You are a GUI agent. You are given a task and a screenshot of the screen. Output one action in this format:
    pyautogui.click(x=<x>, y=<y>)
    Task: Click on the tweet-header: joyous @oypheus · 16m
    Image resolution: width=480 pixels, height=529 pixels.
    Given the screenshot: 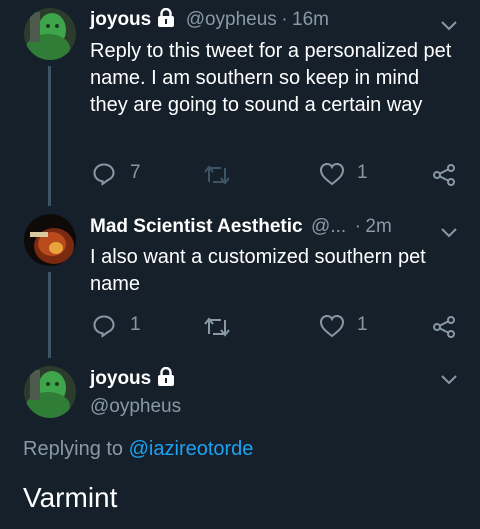 What is the action you would take?
    pyautogui.click(x=209, y=19)
    